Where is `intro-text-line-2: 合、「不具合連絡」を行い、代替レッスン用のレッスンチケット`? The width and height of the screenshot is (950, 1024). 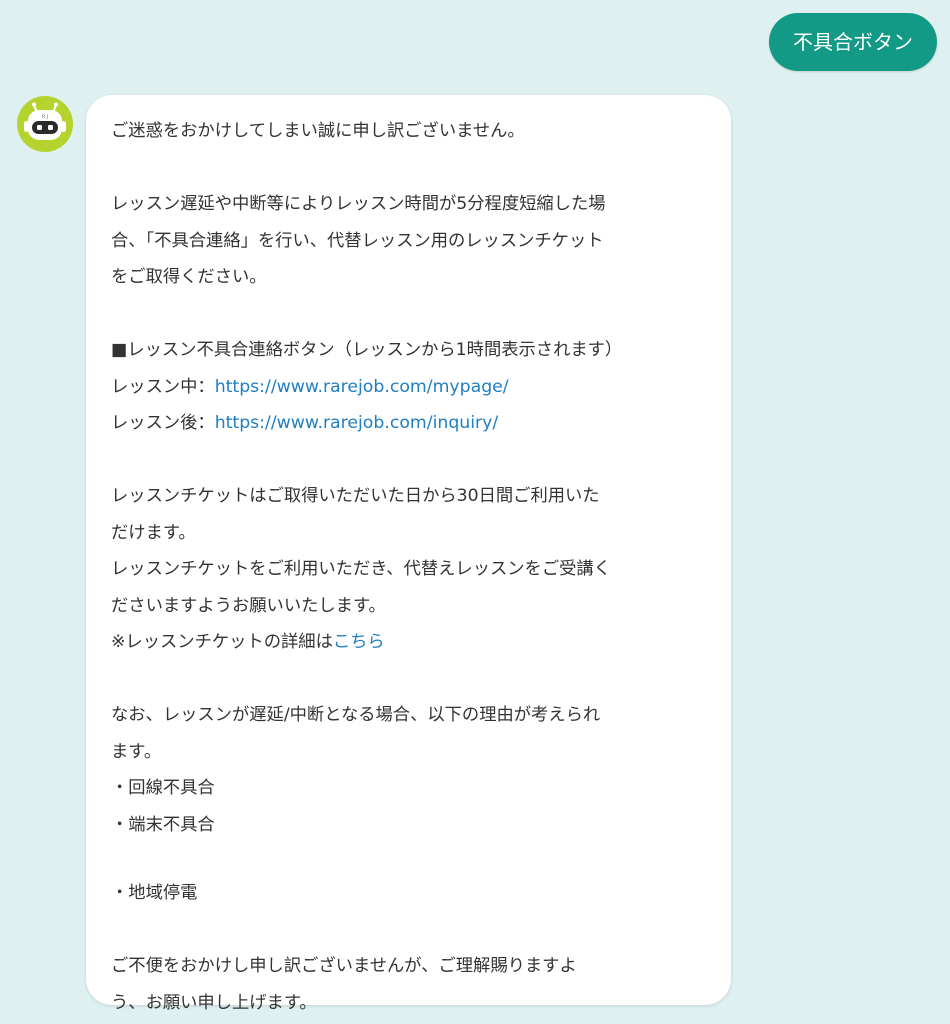
intro-text-line-2: 合、「不具合連絡」を行い、代替レッスン用のレッスンチケット is located at coordinates (357, 240).